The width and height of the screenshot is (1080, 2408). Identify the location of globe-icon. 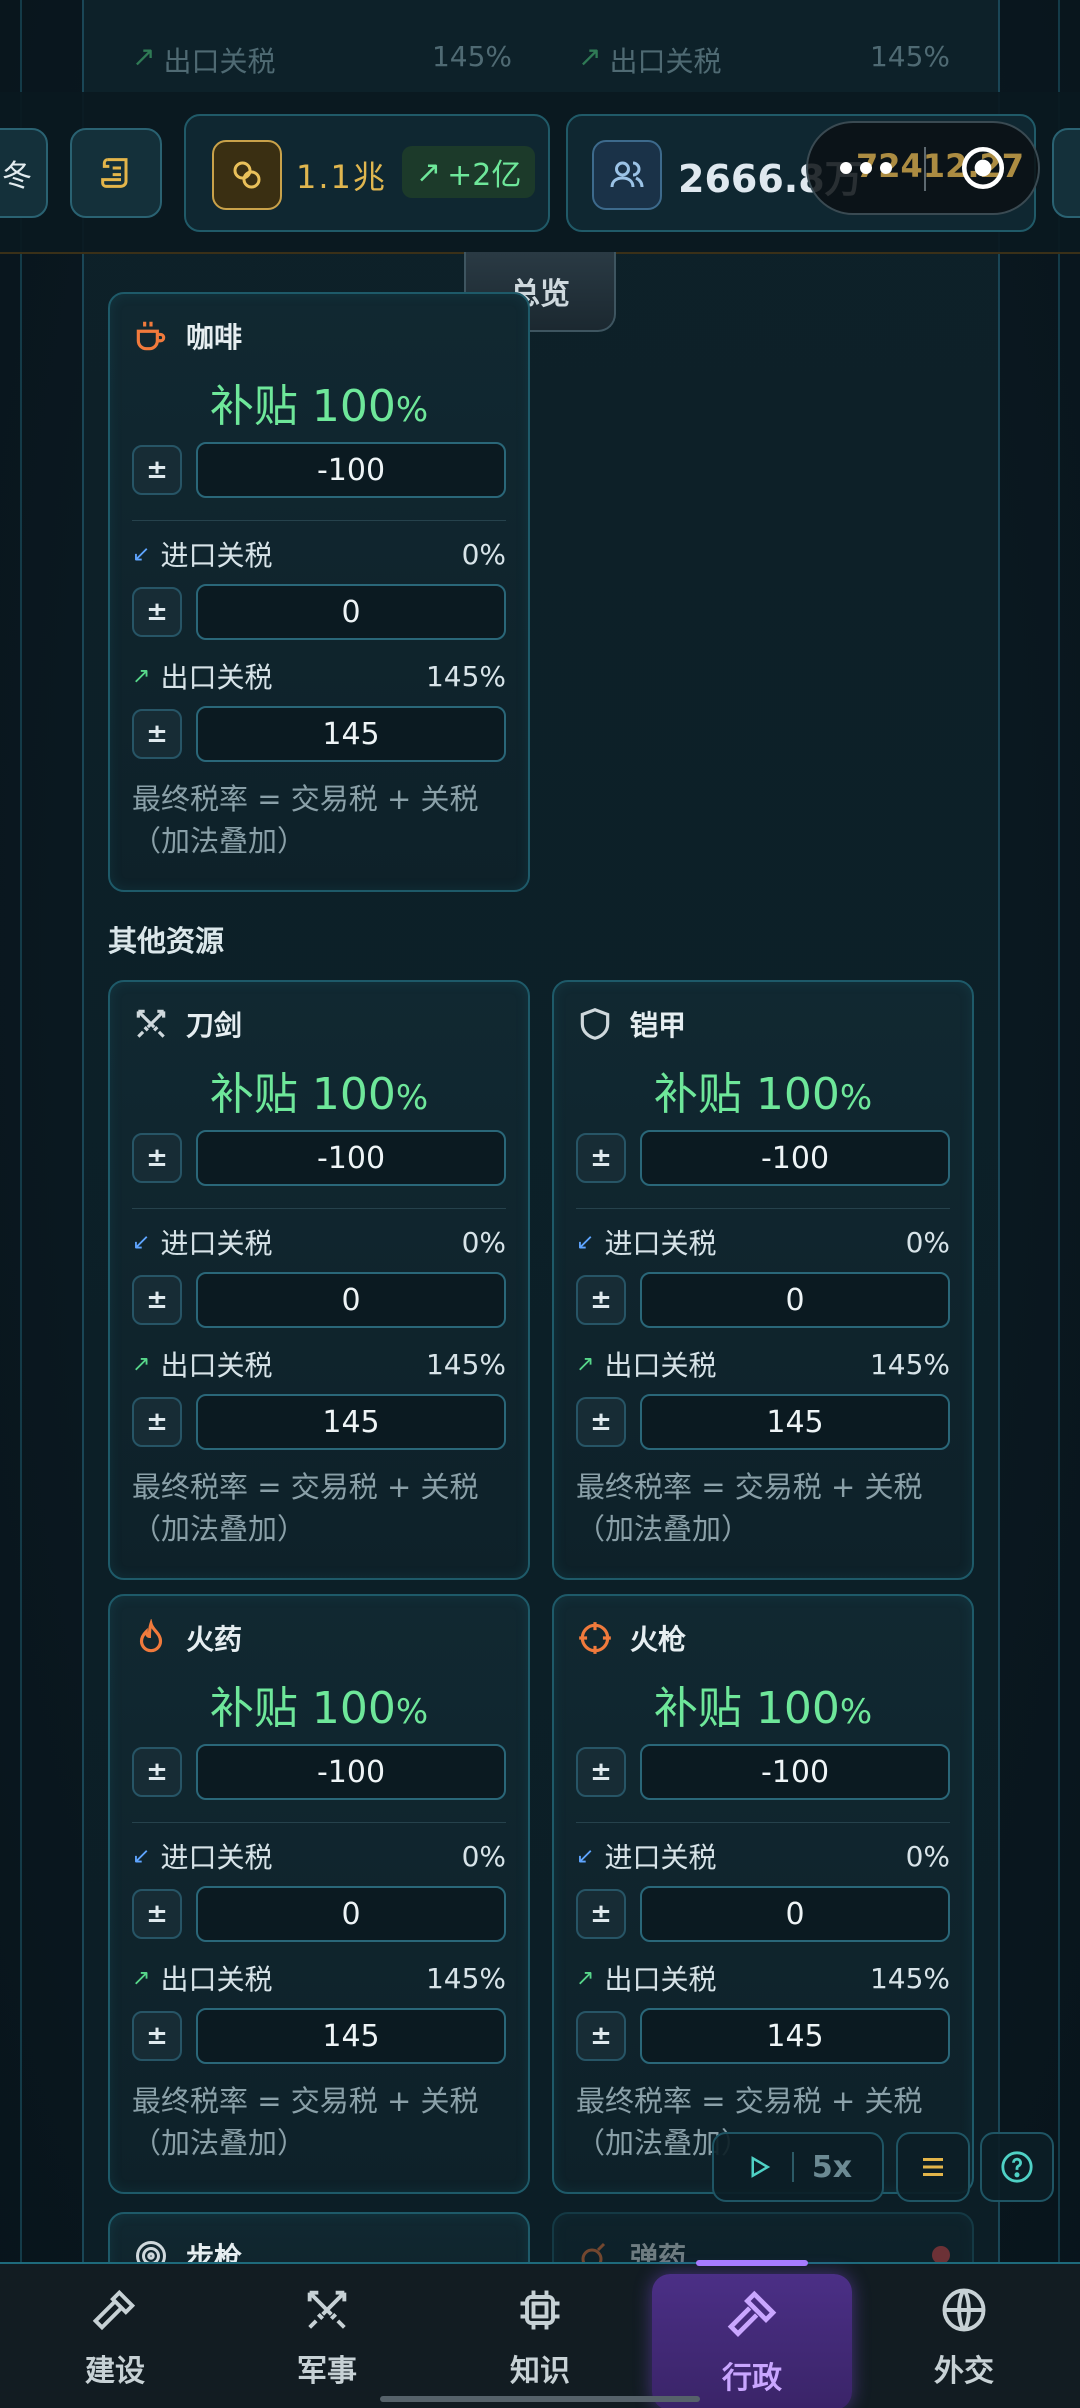
(964, 2310).